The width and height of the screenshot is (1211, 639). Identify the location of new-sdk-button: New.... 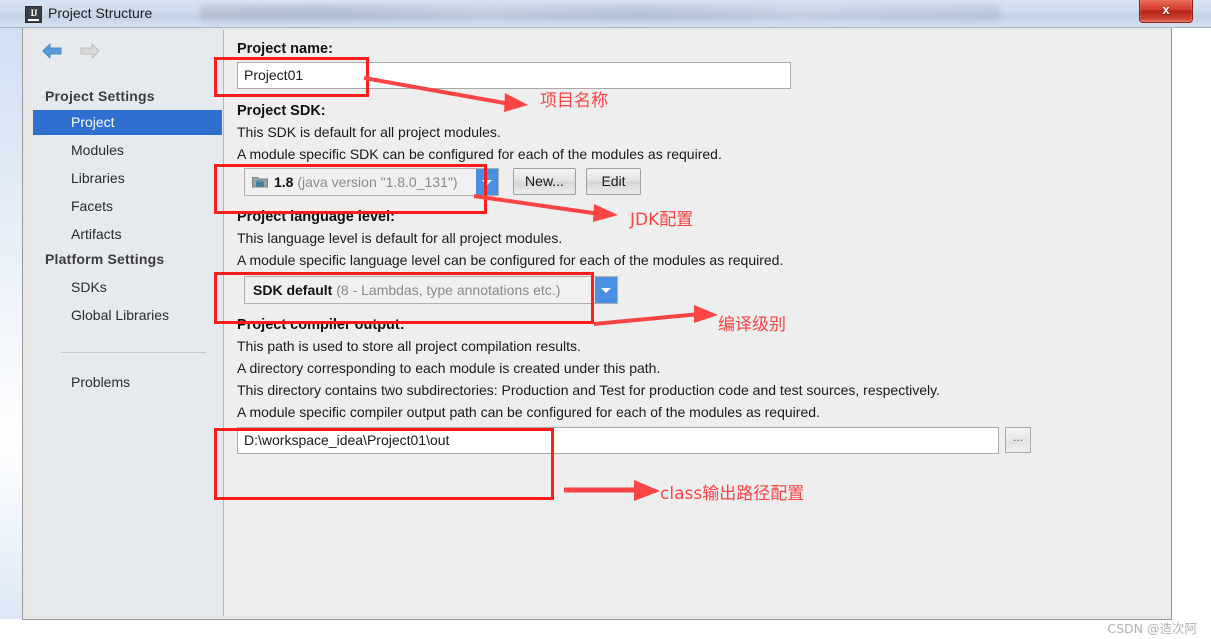
(544, 181).